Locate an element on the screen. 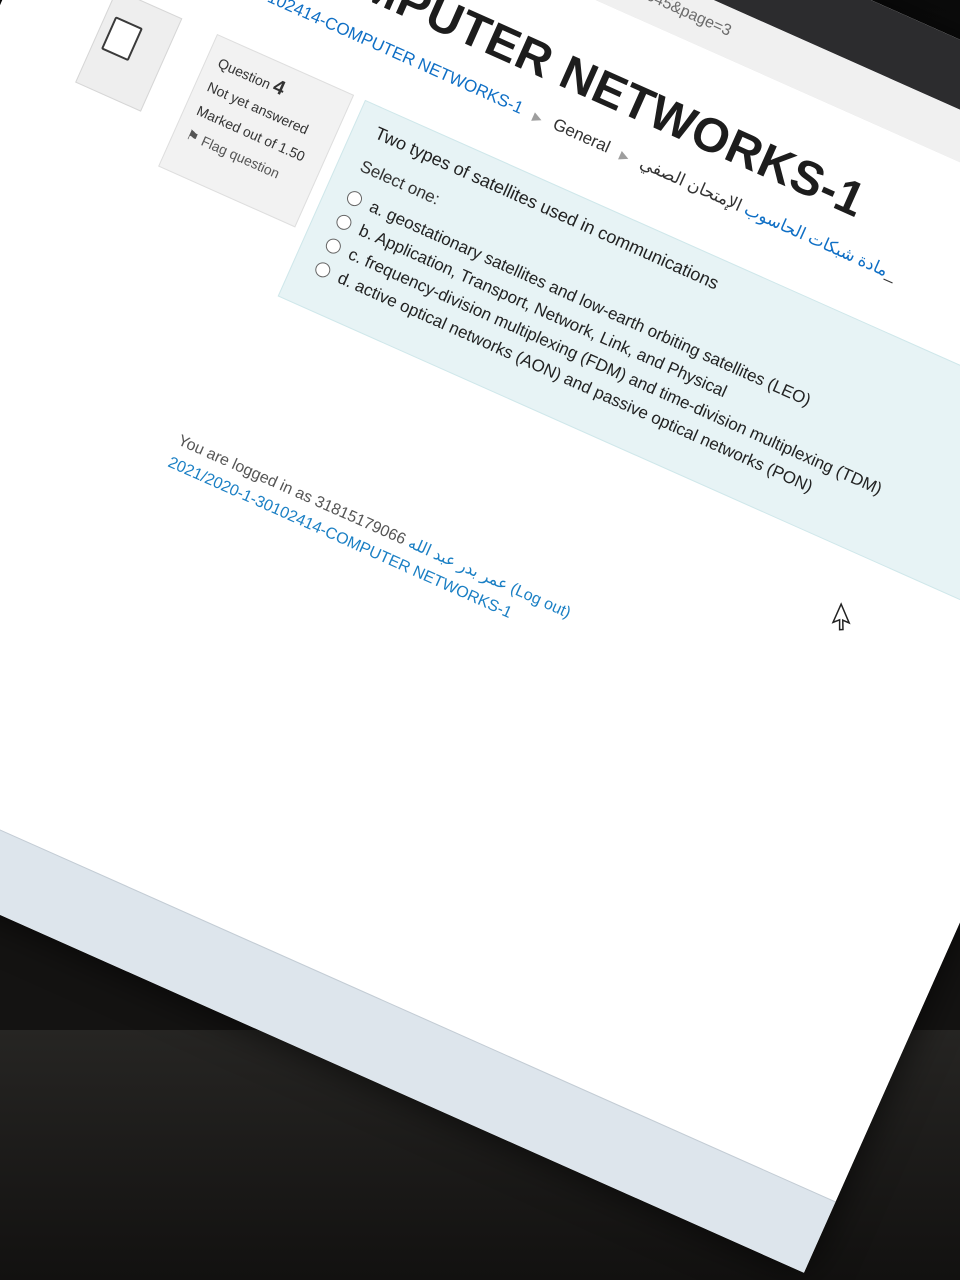 The height and width of the screenshot is (1280, 960). breadcrumb-section-link: General is located at coordinates (581, 136).